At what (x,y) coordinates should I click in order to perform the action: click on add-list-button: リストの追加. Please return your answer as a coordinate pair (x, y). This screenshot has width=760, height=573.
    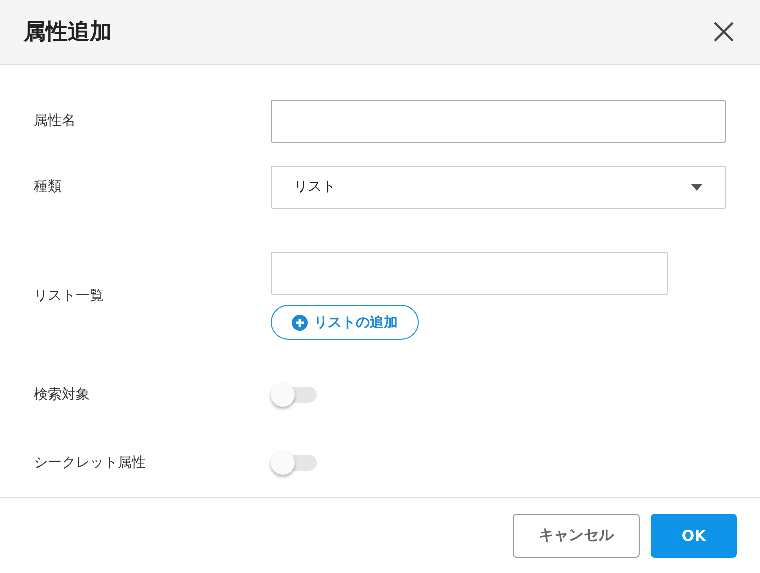
    Looking at the image, I should click on (345, 322).